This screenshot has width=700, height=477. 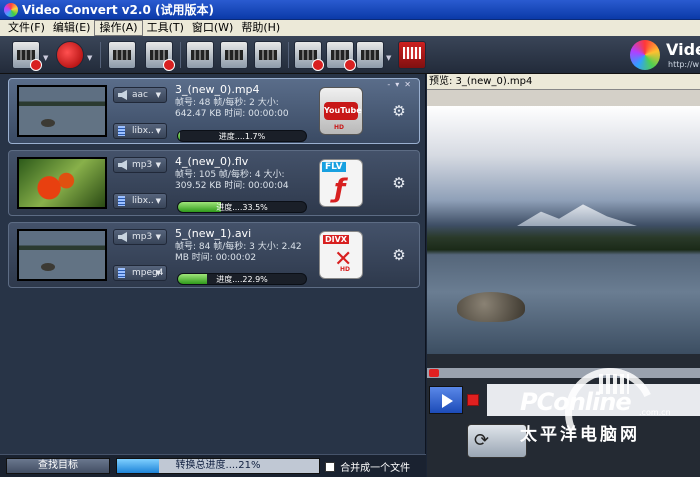 What do you see at coordinates (350, 28) in the screenshot?
I see `menu-bar: 文件(F) 编辑(E) 操作(A) 工具(T) 窗口(W) 帮助(H)` at bounding box center [350, 28].